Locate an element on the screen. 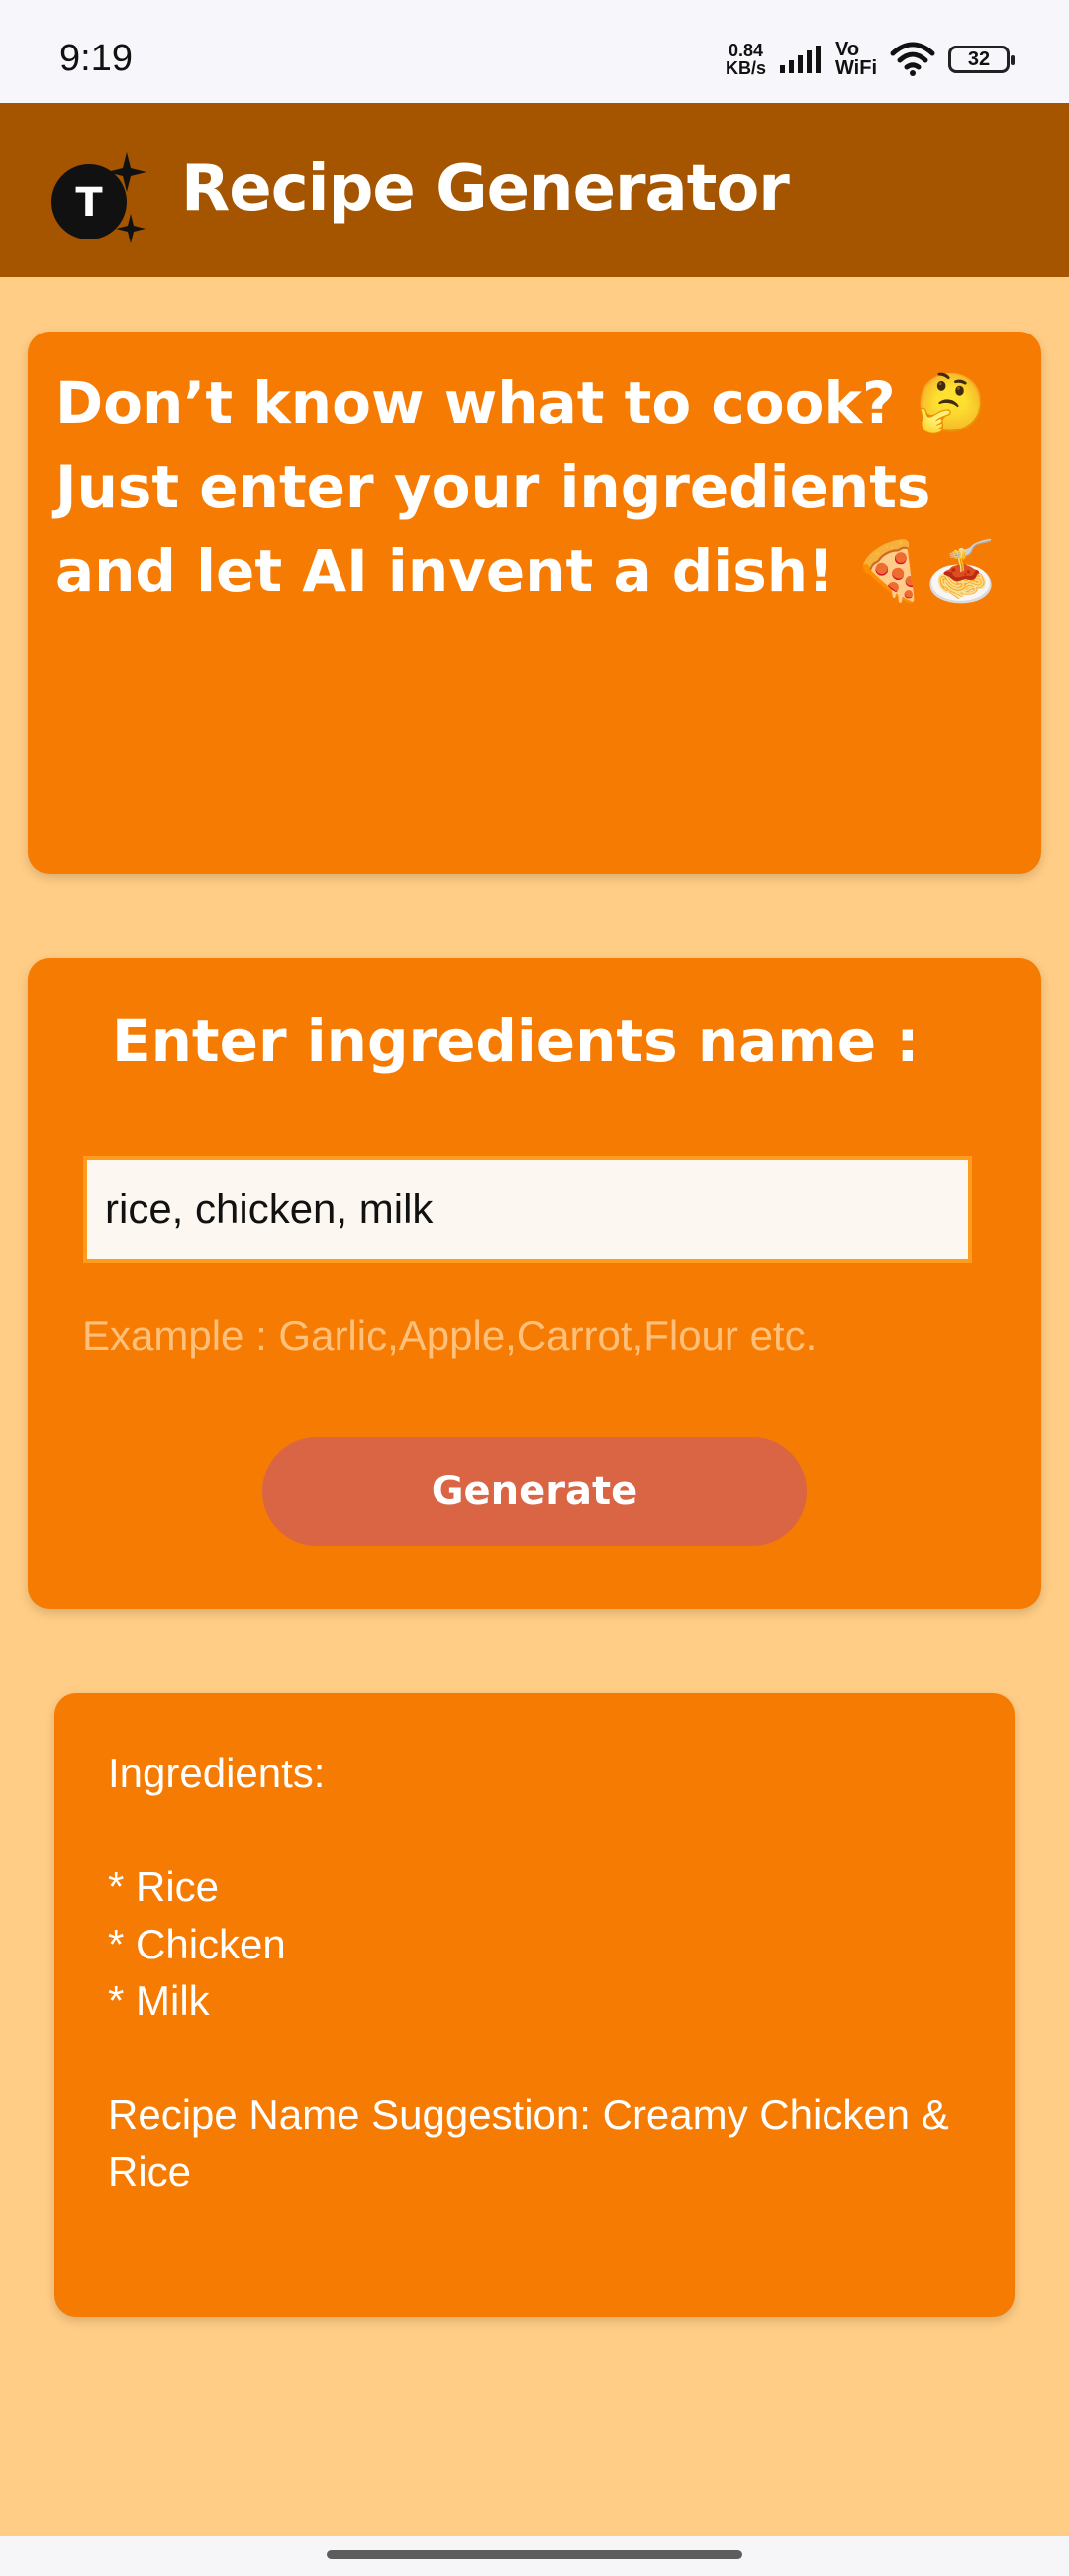 This screenshot has width=1069, height=2576. generate-button: Generate is located at coordinates (534, 1491).